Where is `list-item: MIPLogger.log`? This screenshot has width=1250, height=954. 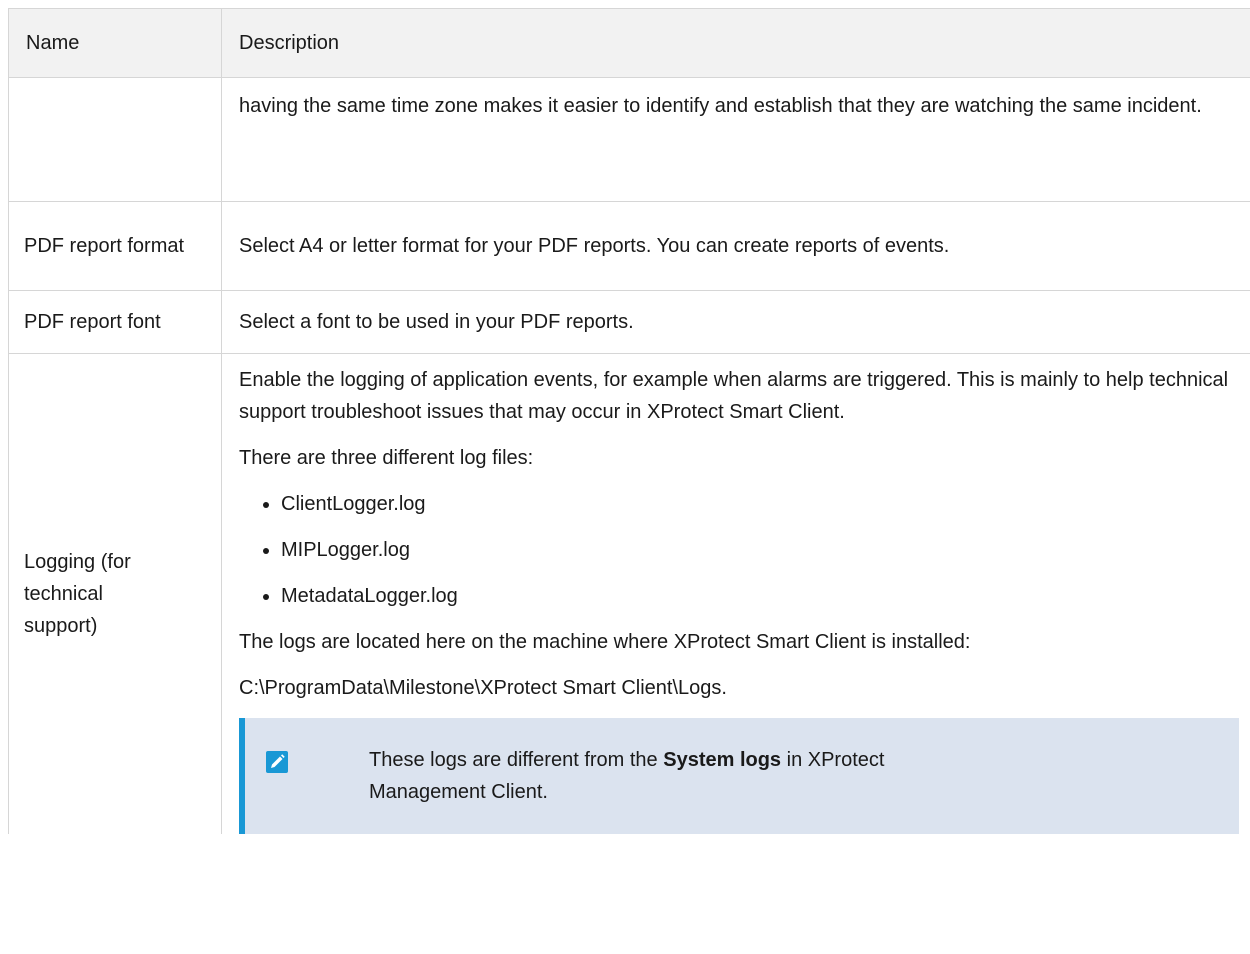 list-item: MIPLogger.log is located at coordinates (738, 550).